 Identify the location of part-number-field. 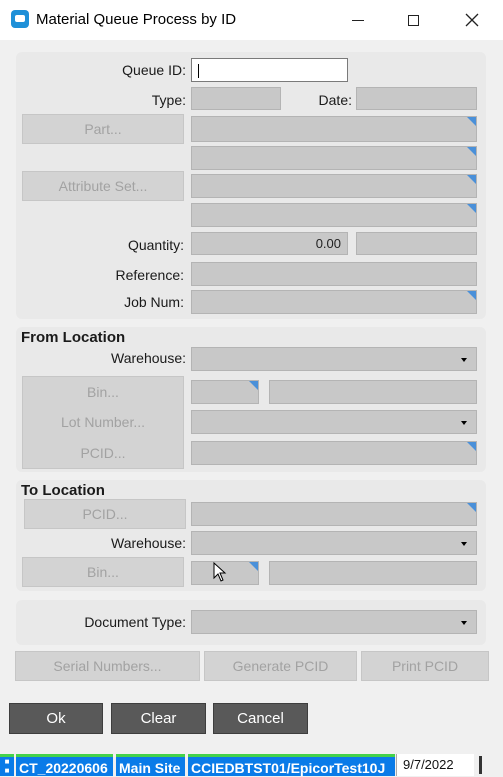
(334, 129).